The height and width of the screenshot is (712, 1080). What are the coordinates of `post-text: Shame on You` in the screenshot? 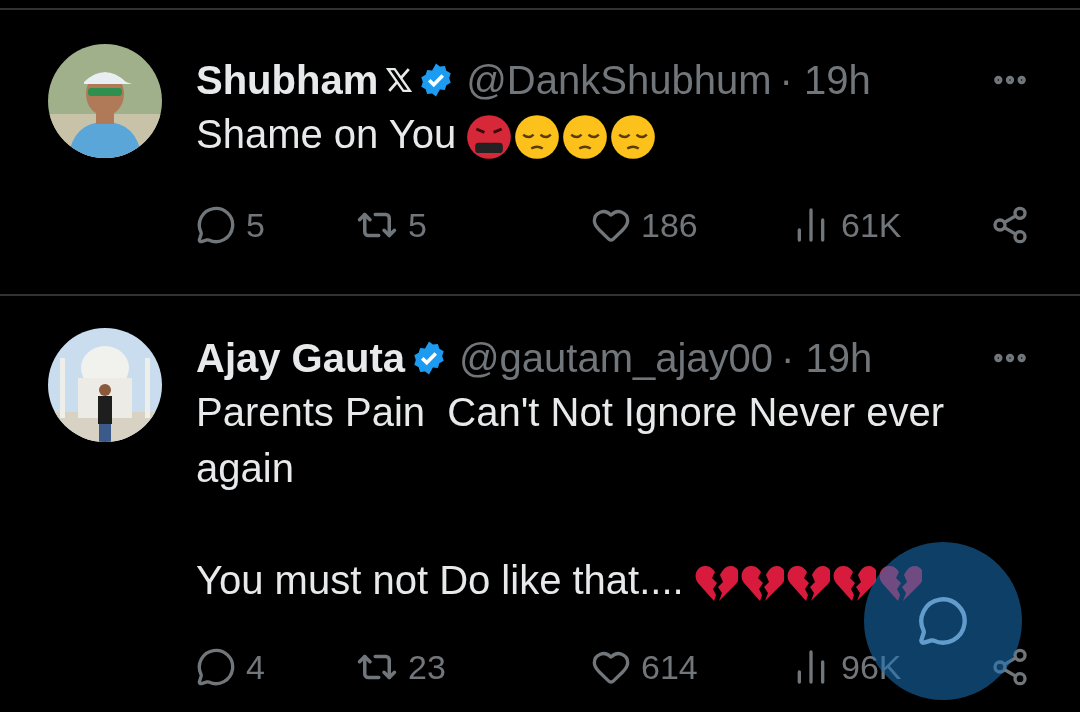 It's located at (326, 134).